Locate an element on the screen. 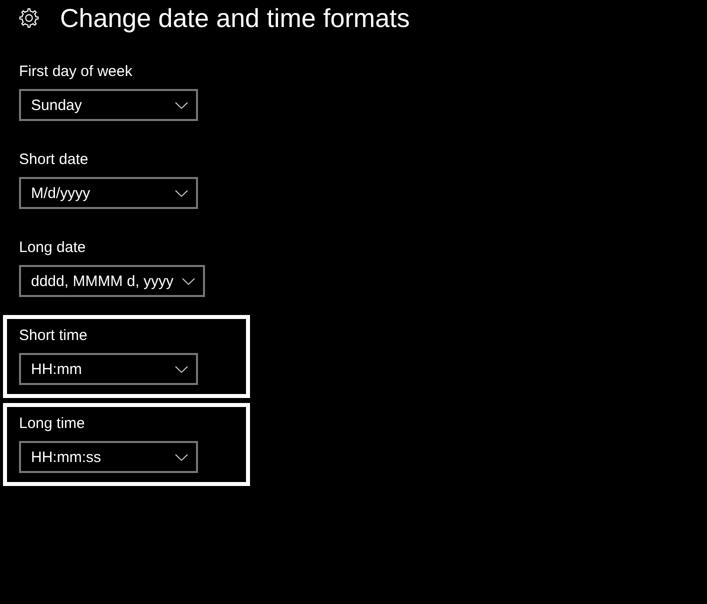 The height and width of the screenshot is (604, 707). dropdown: Sunday is located at coordinates (108, 105).